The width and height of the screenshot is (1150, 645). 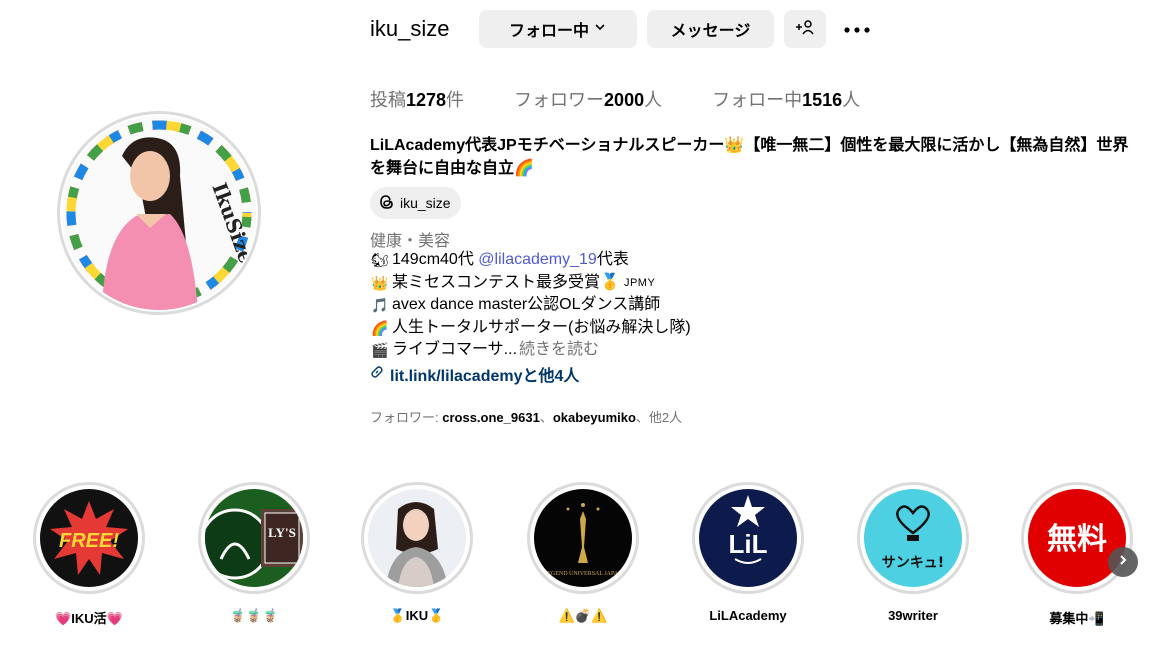 What do you see at coordinates (380, 327) in the screenshot?
I see `rainbow-emoji: 🌈` at bounding box center [380, 327].